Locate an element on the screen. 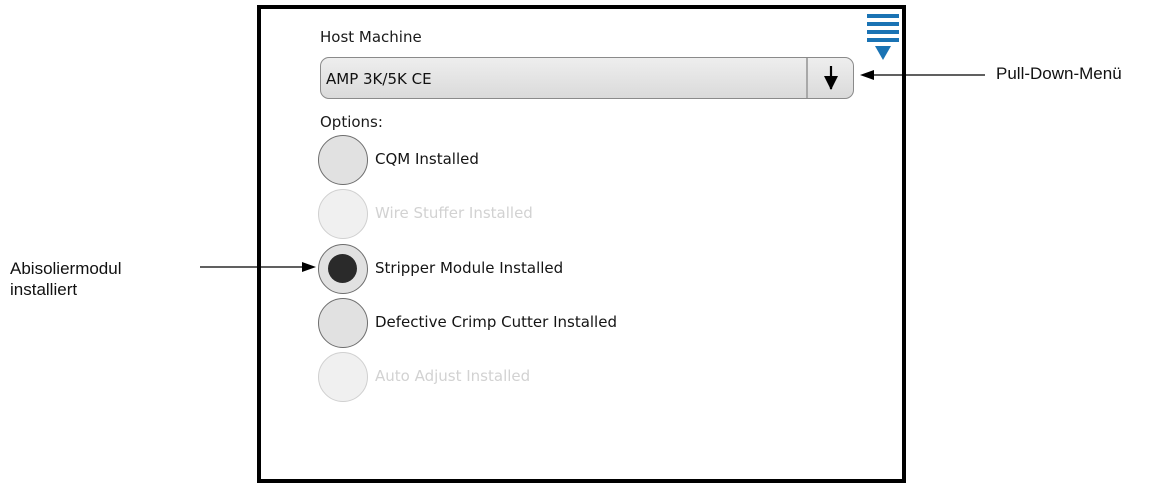  callout-stripper-line1: Abisoliermodul is located at coordinates (66, 268).